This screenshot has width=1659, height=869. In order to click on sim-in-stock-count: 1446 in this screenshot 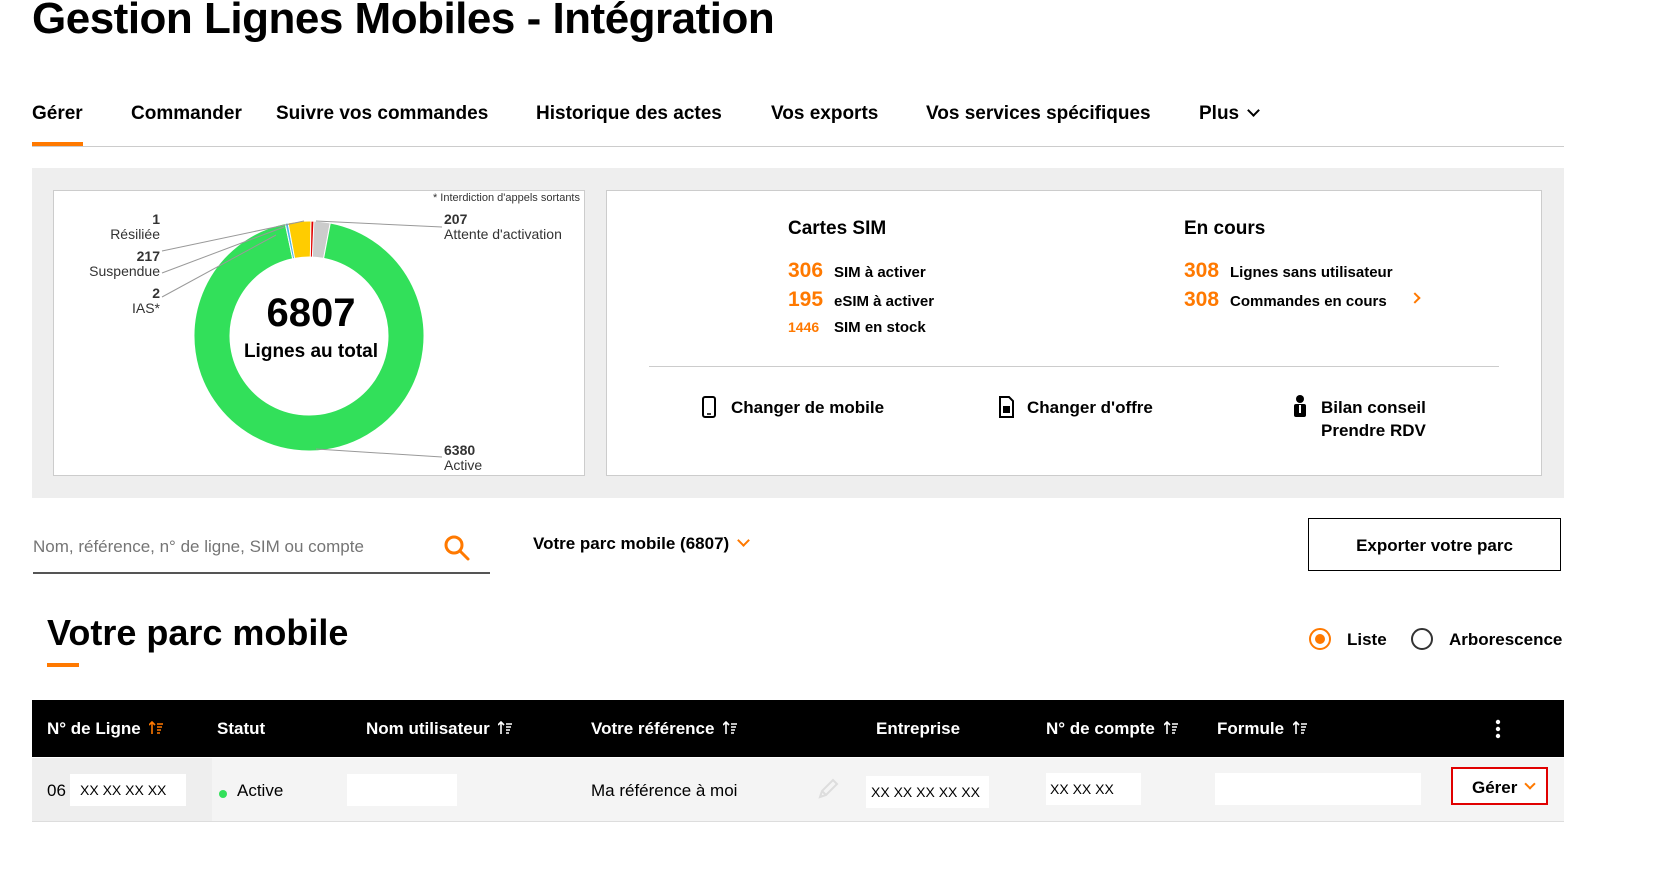, I will do `click(804, 327)`.